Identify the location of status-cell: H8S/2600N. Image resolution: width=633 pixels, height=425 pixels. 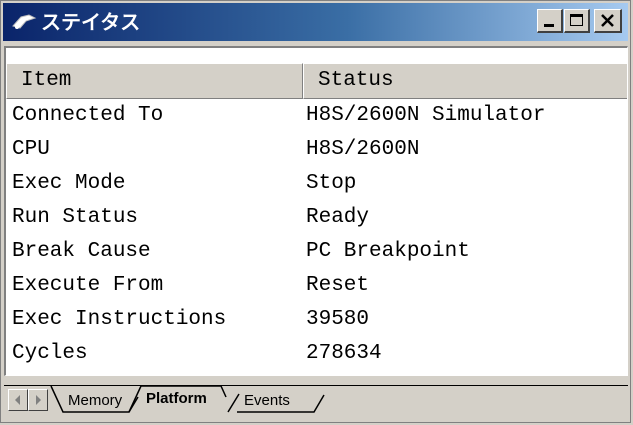
(363, 149).